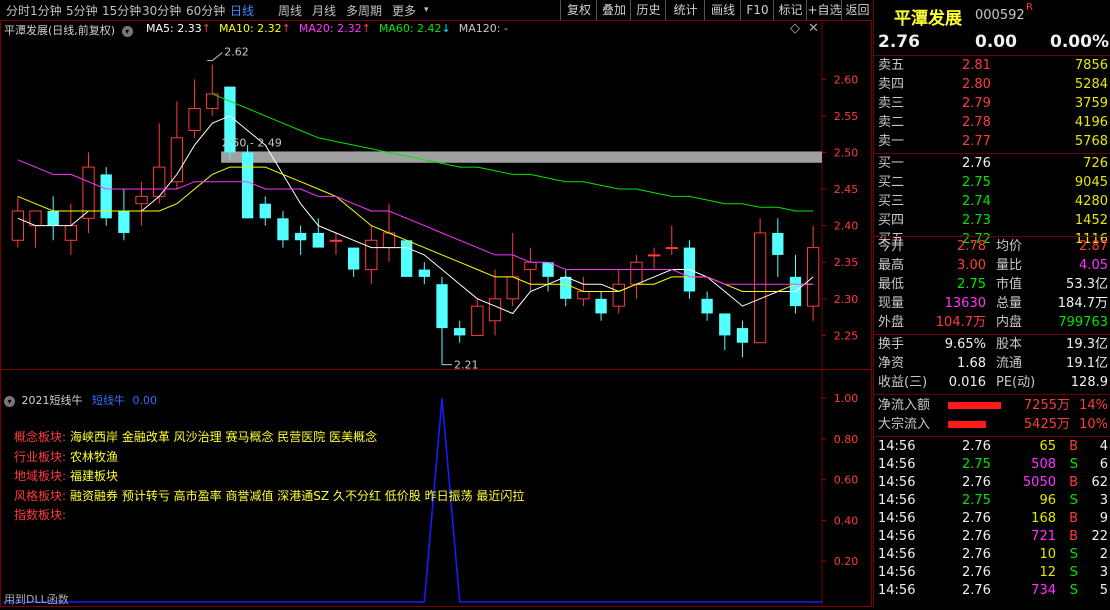 The height and width of the screenshot is (610, 1110). I want to click on bid-price: 2.75, so click(976, 182).